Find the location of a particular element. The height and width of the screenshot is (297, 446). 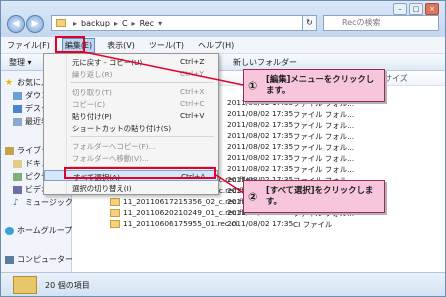

forward-arrow-icon: ▶ is located at coordinates (35, 24).